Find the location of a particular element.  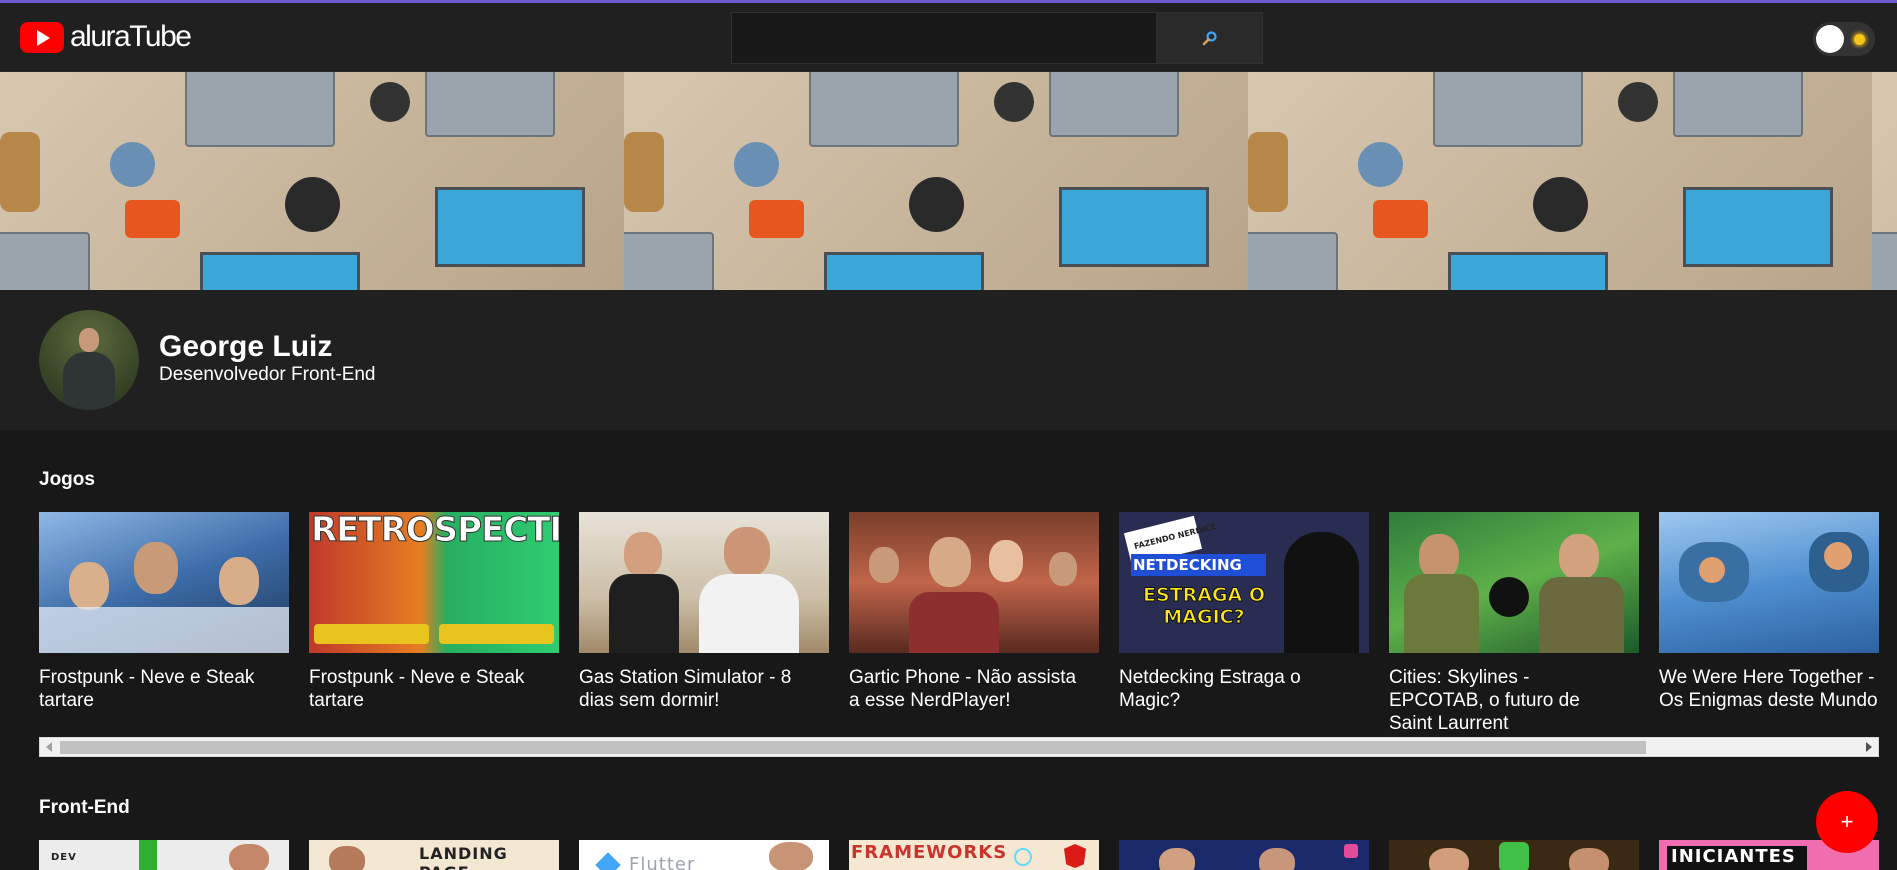

thumbnail-text: DEV is located at coordinates (64, 857).